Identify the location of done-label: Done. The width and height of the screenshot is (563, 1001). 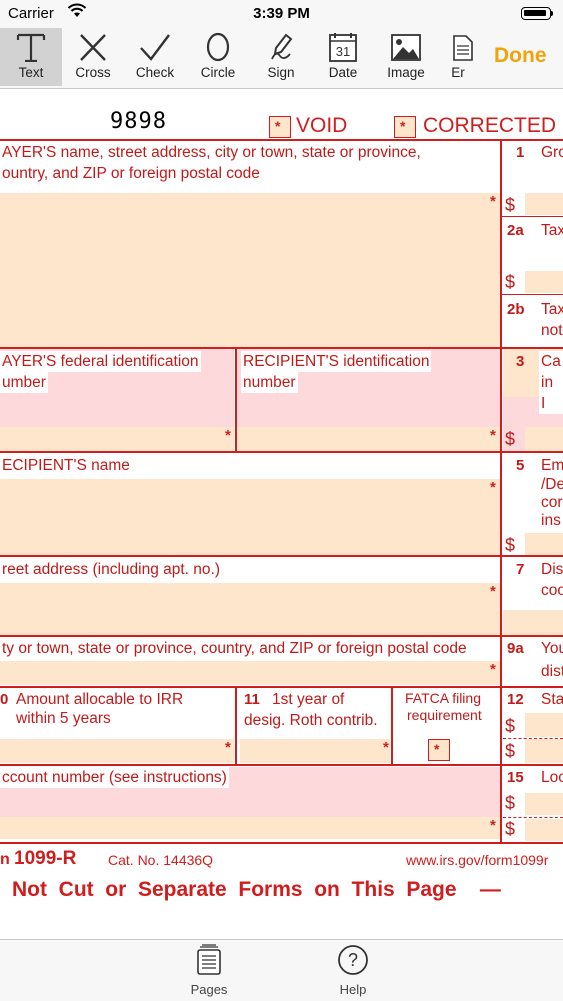
(520, 55).